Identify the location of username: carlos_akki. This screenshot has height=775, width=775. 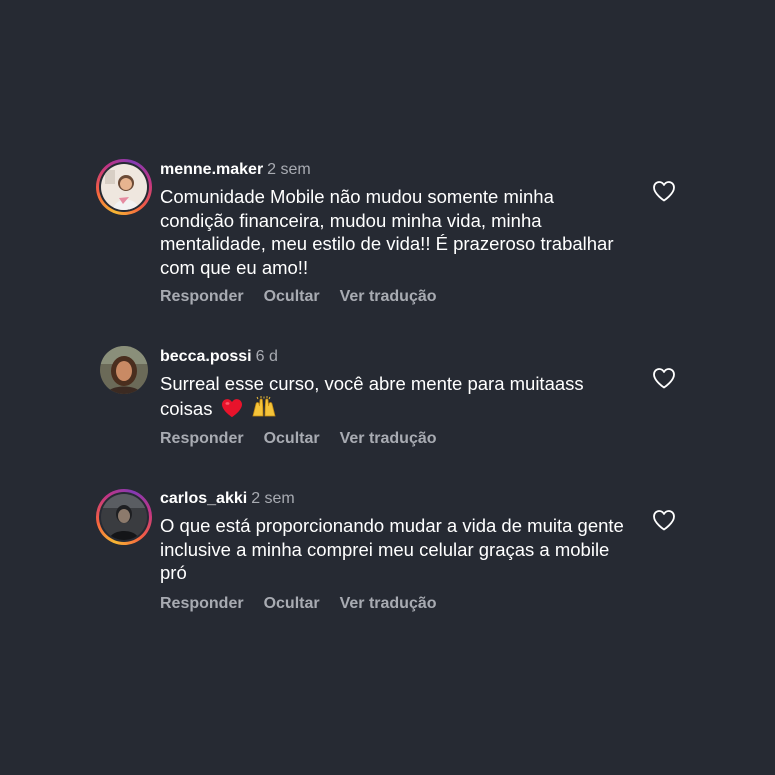
(203, 498).